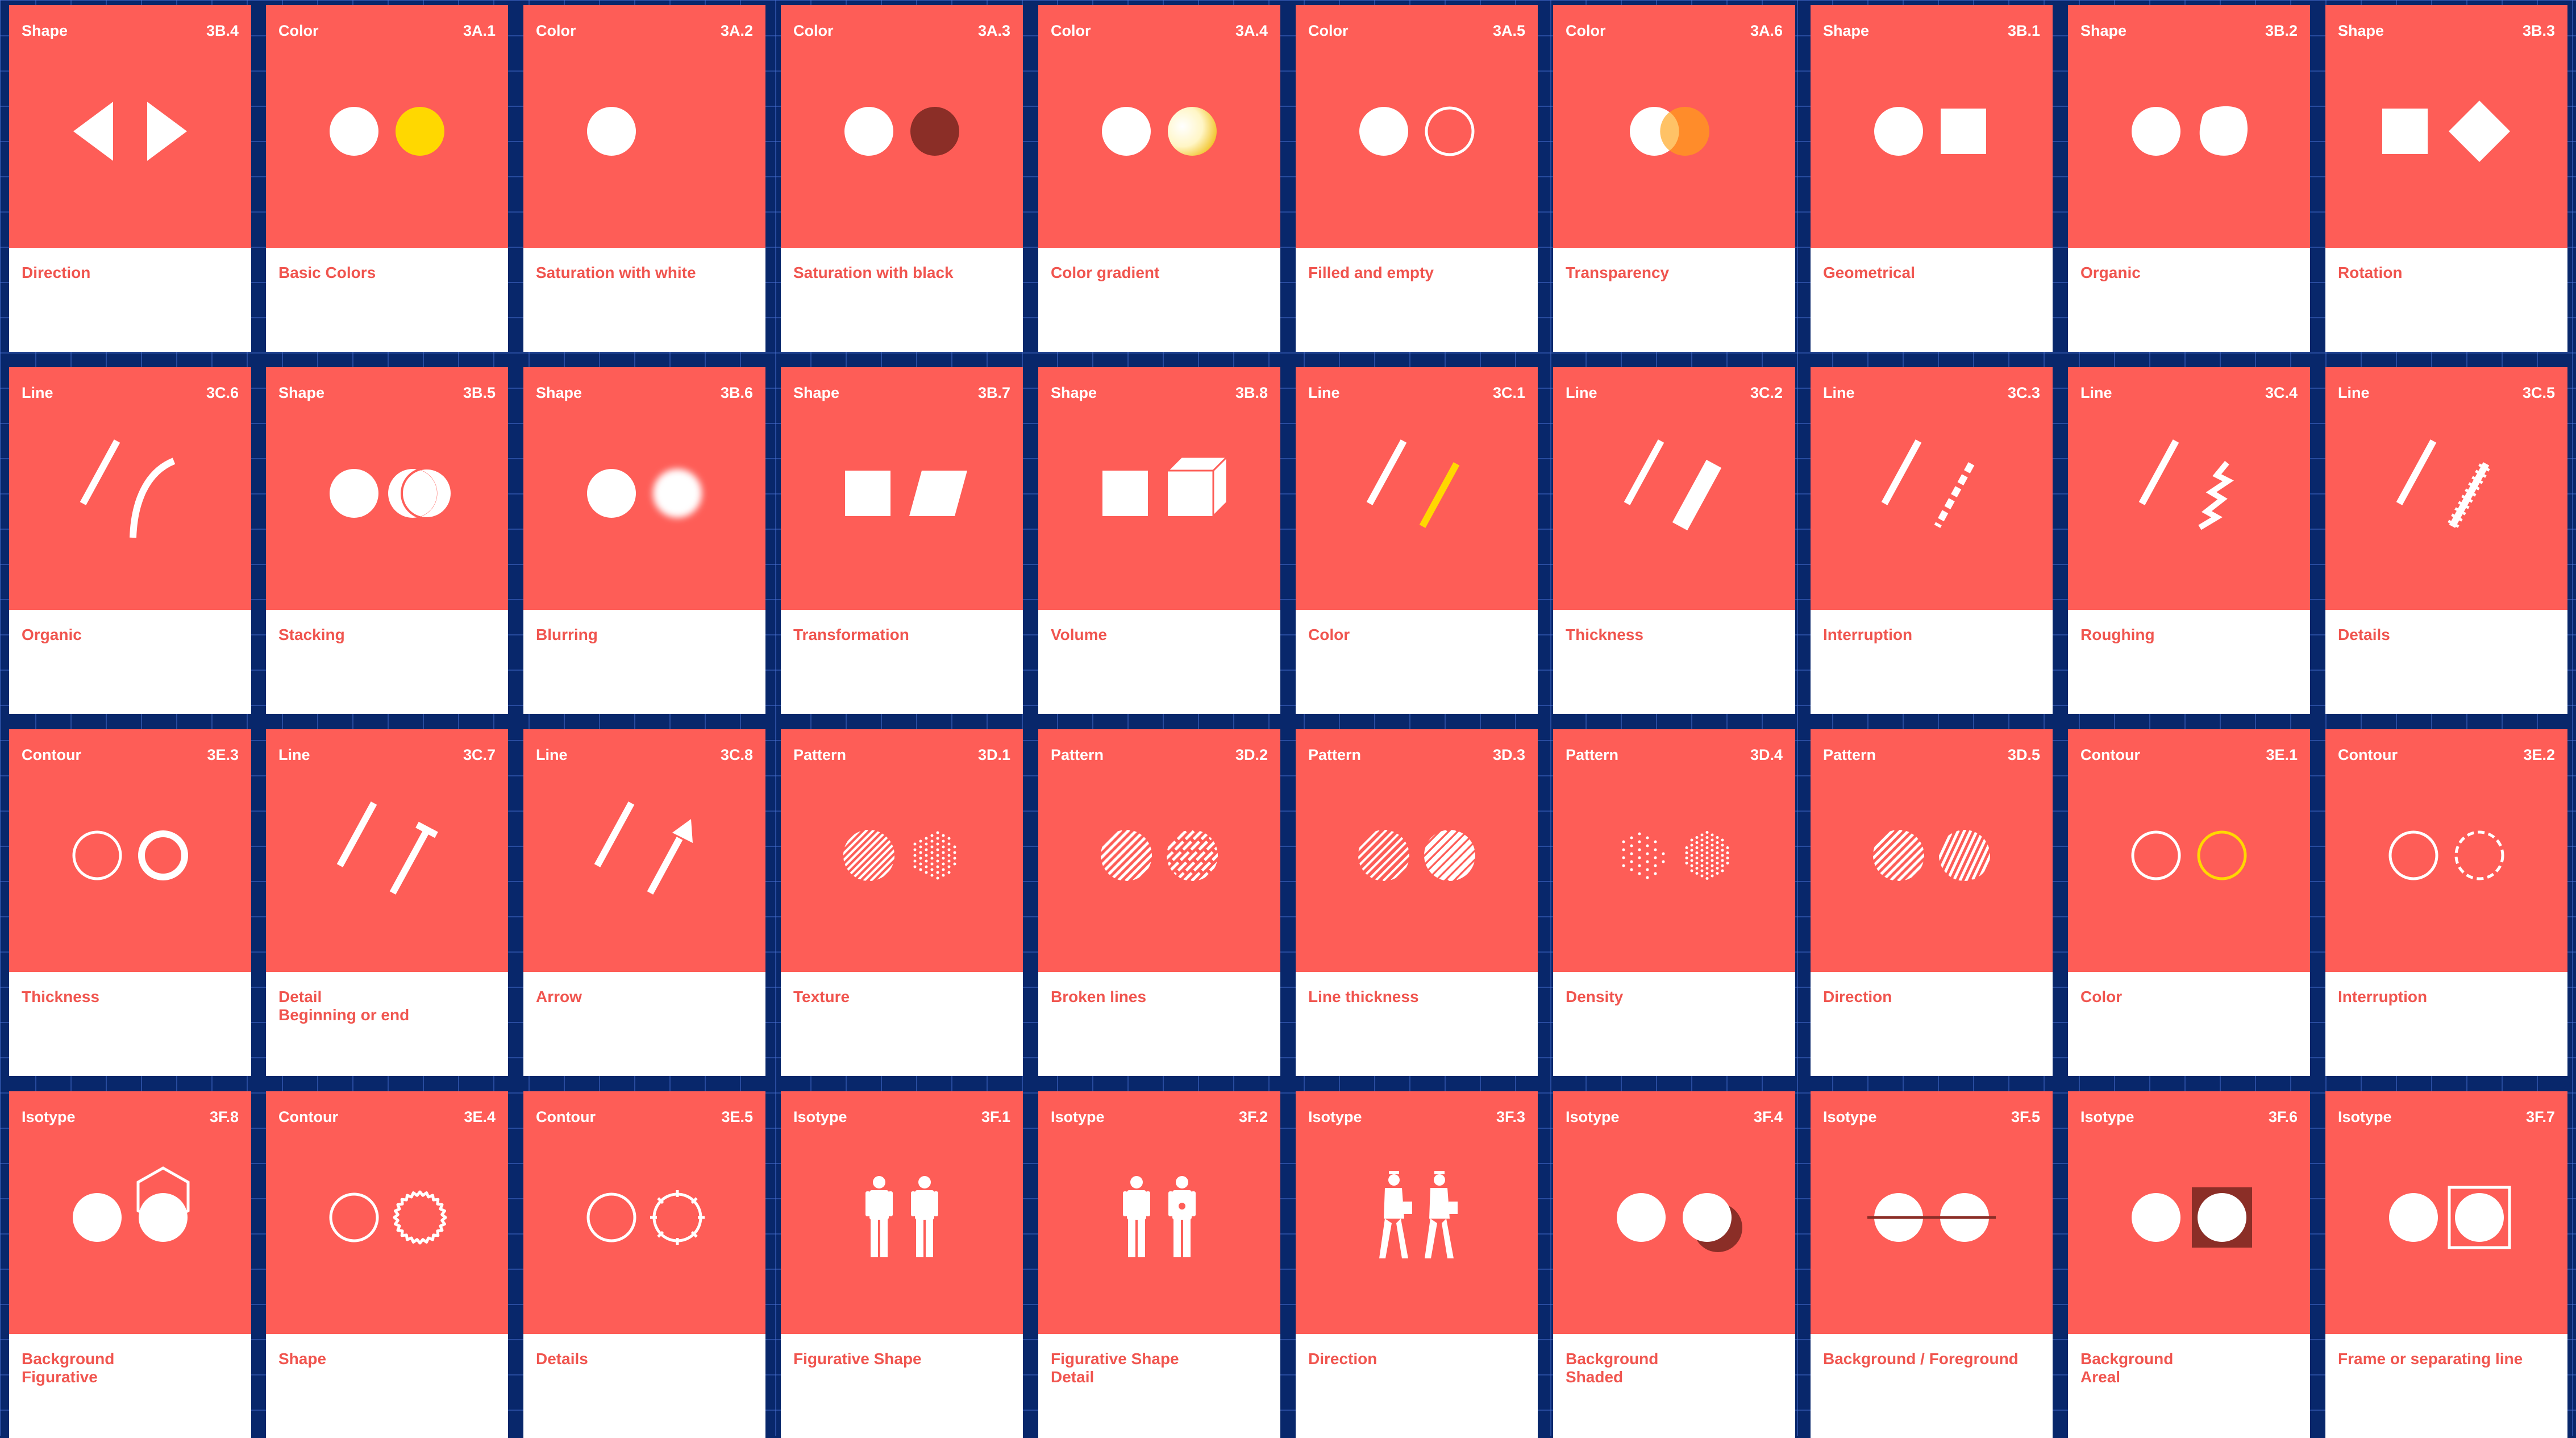  Describe the element at coordinates (1253, 1116) in the screenshot. I see `card-code: 3F.2` at that location.